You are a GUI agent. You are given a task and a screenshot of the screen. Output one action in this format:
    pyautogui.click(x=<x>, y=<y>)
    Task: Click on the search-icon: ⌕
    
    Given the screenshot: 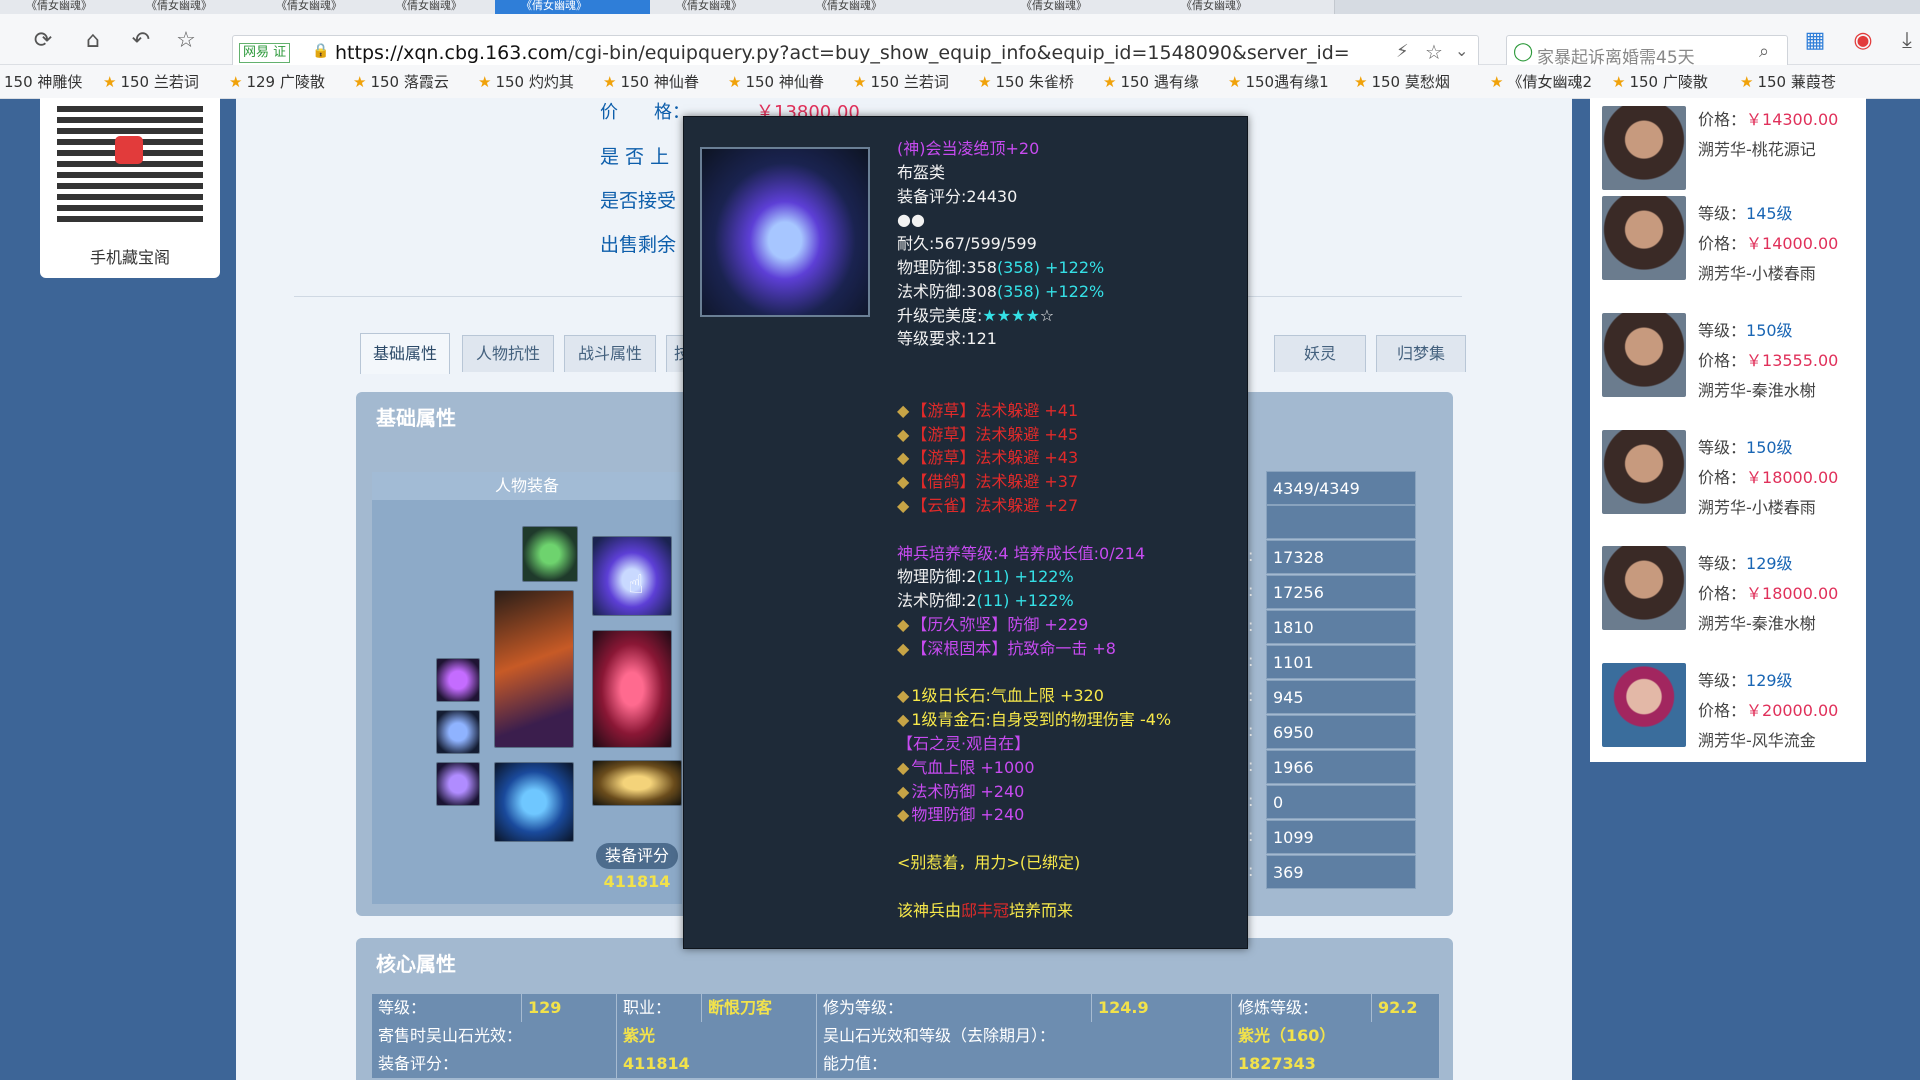 What is the action you would take?
    pyautogui.click(x=1764, y=51)
    